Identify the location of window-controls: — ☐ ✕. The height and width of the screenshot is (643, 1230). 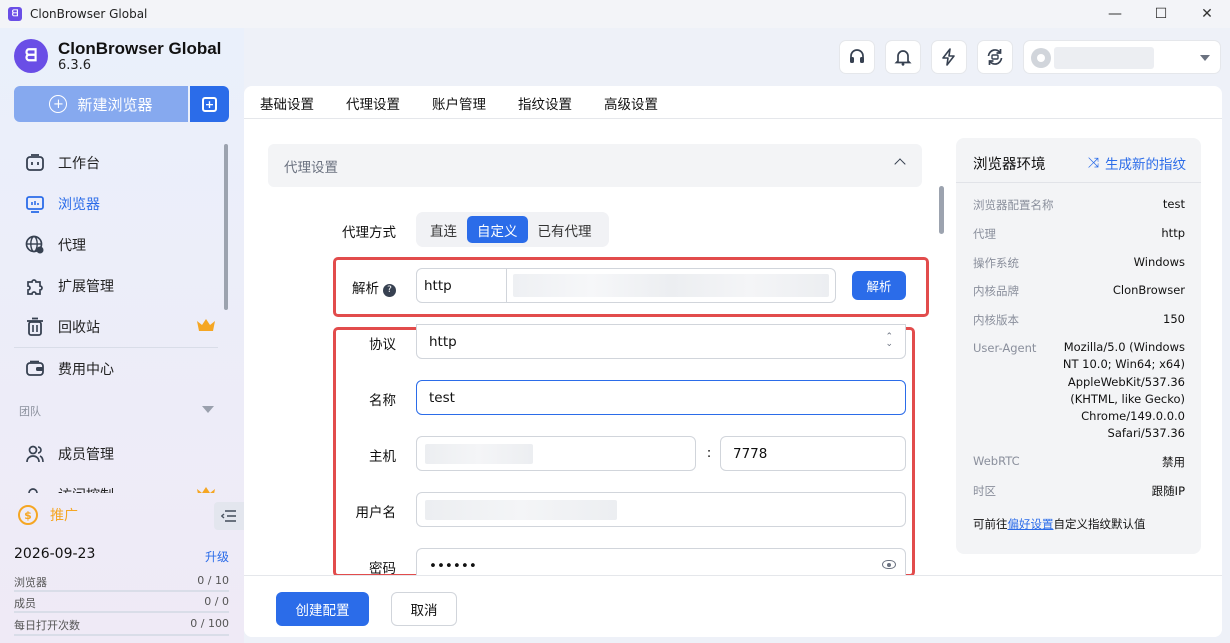
(1161, 14).